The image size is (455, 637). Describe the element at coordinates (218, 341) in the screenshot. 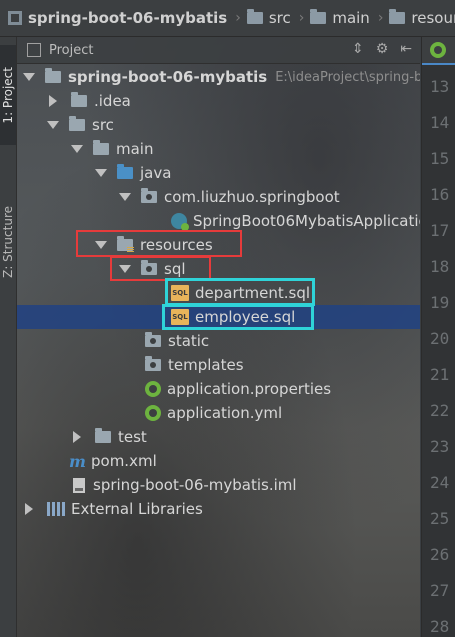

I see `tree-item-static: static` at that location.